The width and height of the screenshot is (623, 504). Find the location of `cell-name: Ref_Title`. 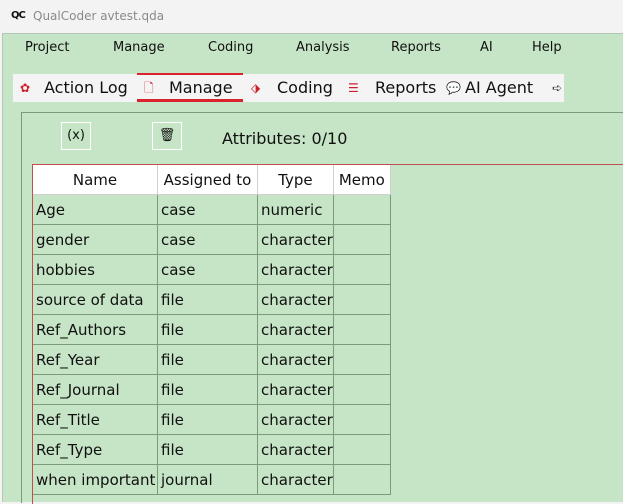

cell-name: Ref_Title is located at coordinates (95, 419).